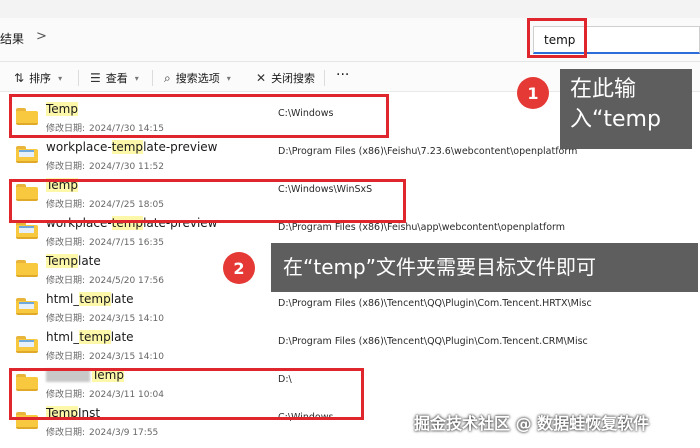 The width and height of the screenshot is (700, 448). Describe the element at coordinates (167, 77) in the screenshot. I see `search-options-icon: ⌕` at that location.